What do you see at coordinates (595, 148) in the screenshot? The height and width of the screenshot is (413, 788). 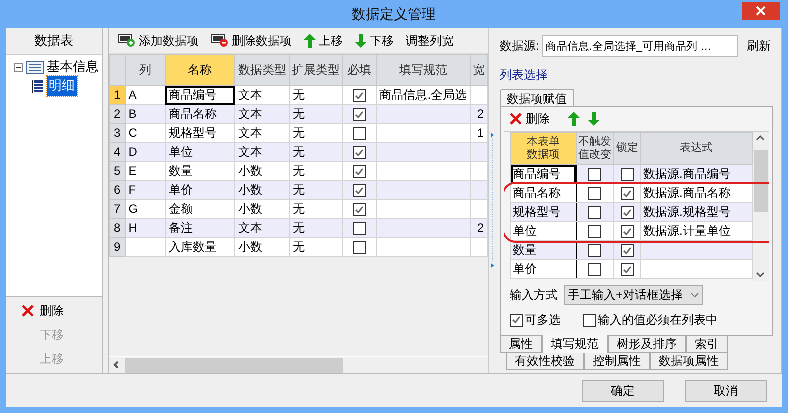 I see `column-header: 不触发值改变` at bounding box center [595, 148].